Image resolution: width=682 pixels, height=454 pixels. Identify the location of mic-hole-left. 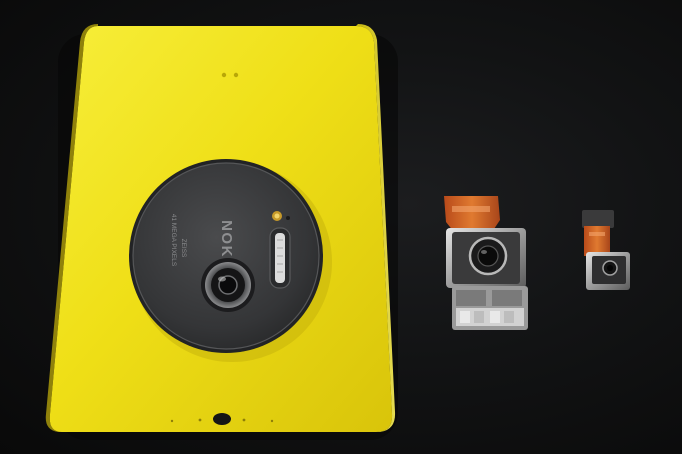
(224, 75).